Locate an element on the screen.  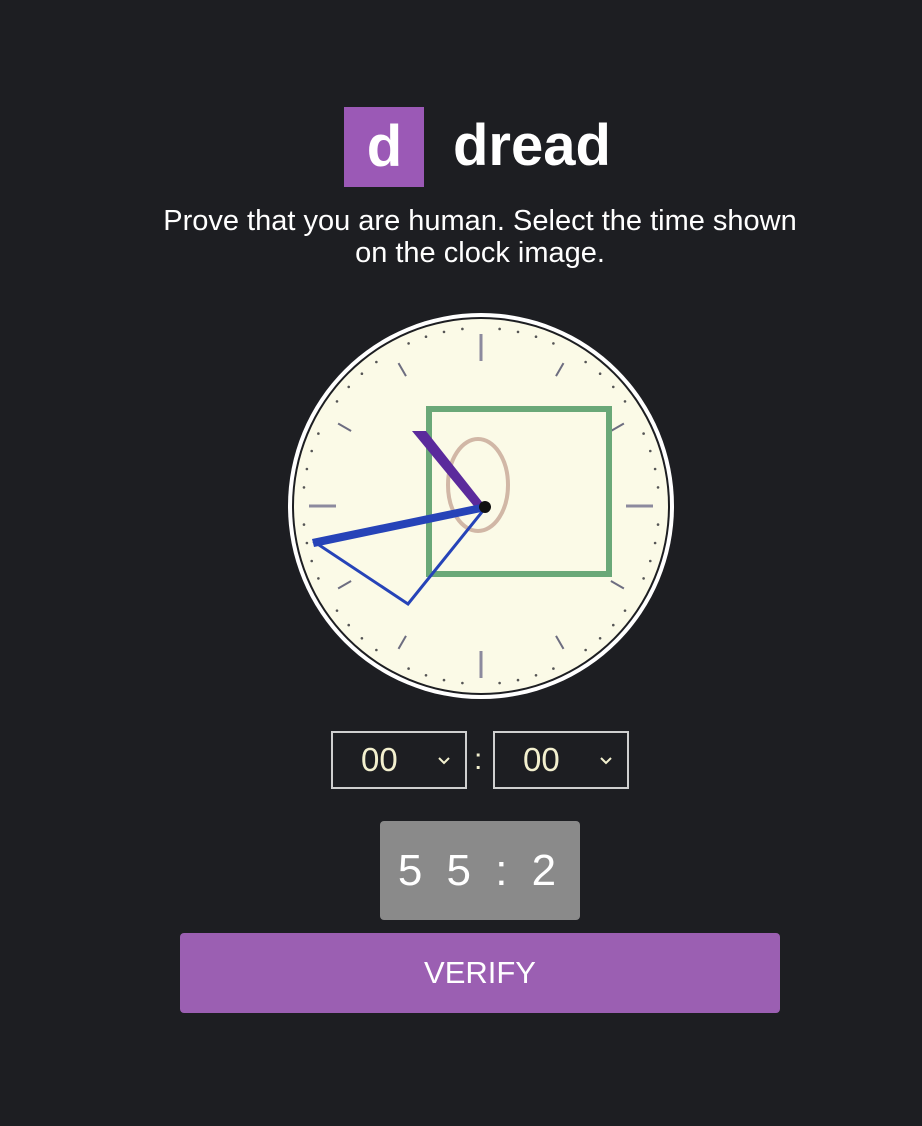
countdown-timer: 5 5 : 2 4 is located at coordinates (480, 907).